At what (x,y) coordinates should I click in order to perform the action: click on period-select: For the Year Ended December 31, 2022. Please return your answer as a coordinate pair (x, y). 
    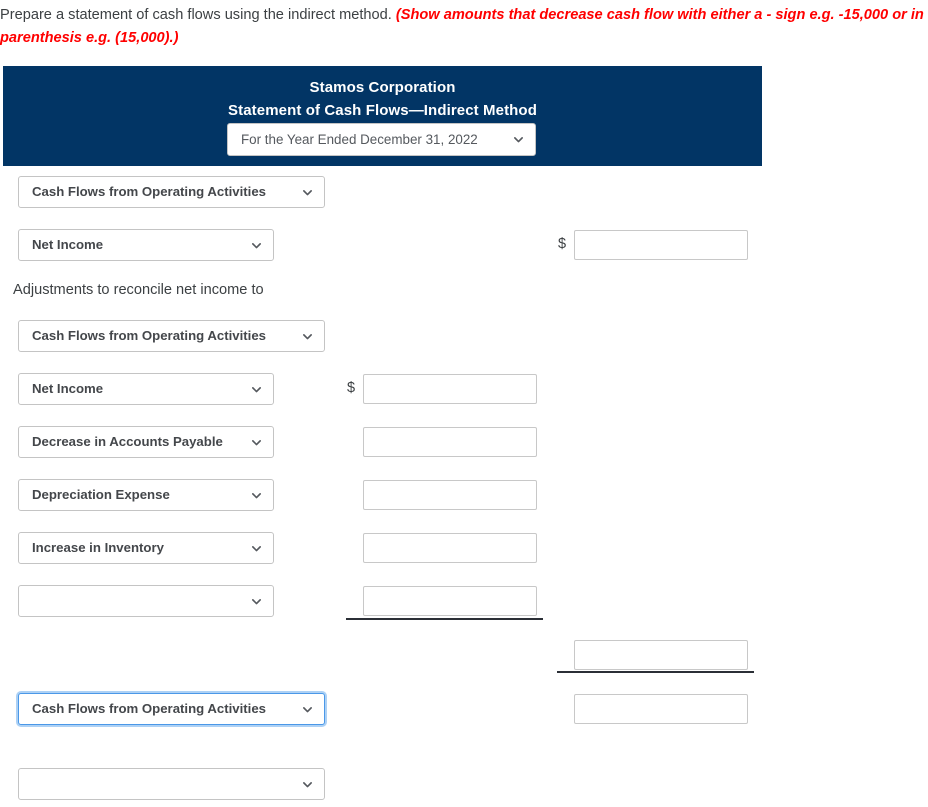
    Looking at the image, I should click on (381, 139).